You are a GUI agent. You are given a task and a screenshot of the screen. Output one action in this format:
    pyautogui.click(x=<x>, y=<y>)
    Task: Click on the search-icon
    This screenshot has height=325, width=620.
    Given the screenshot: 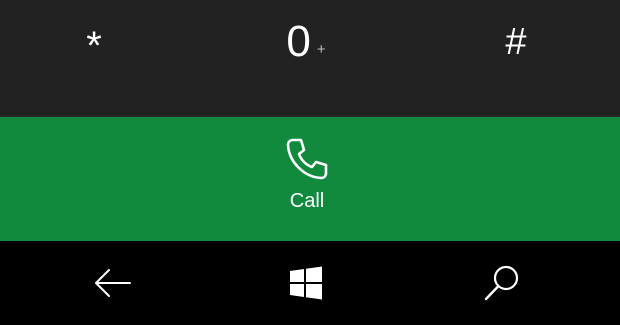 What is the action you would take?
    pyautogui.click(x=501, y=283)
    